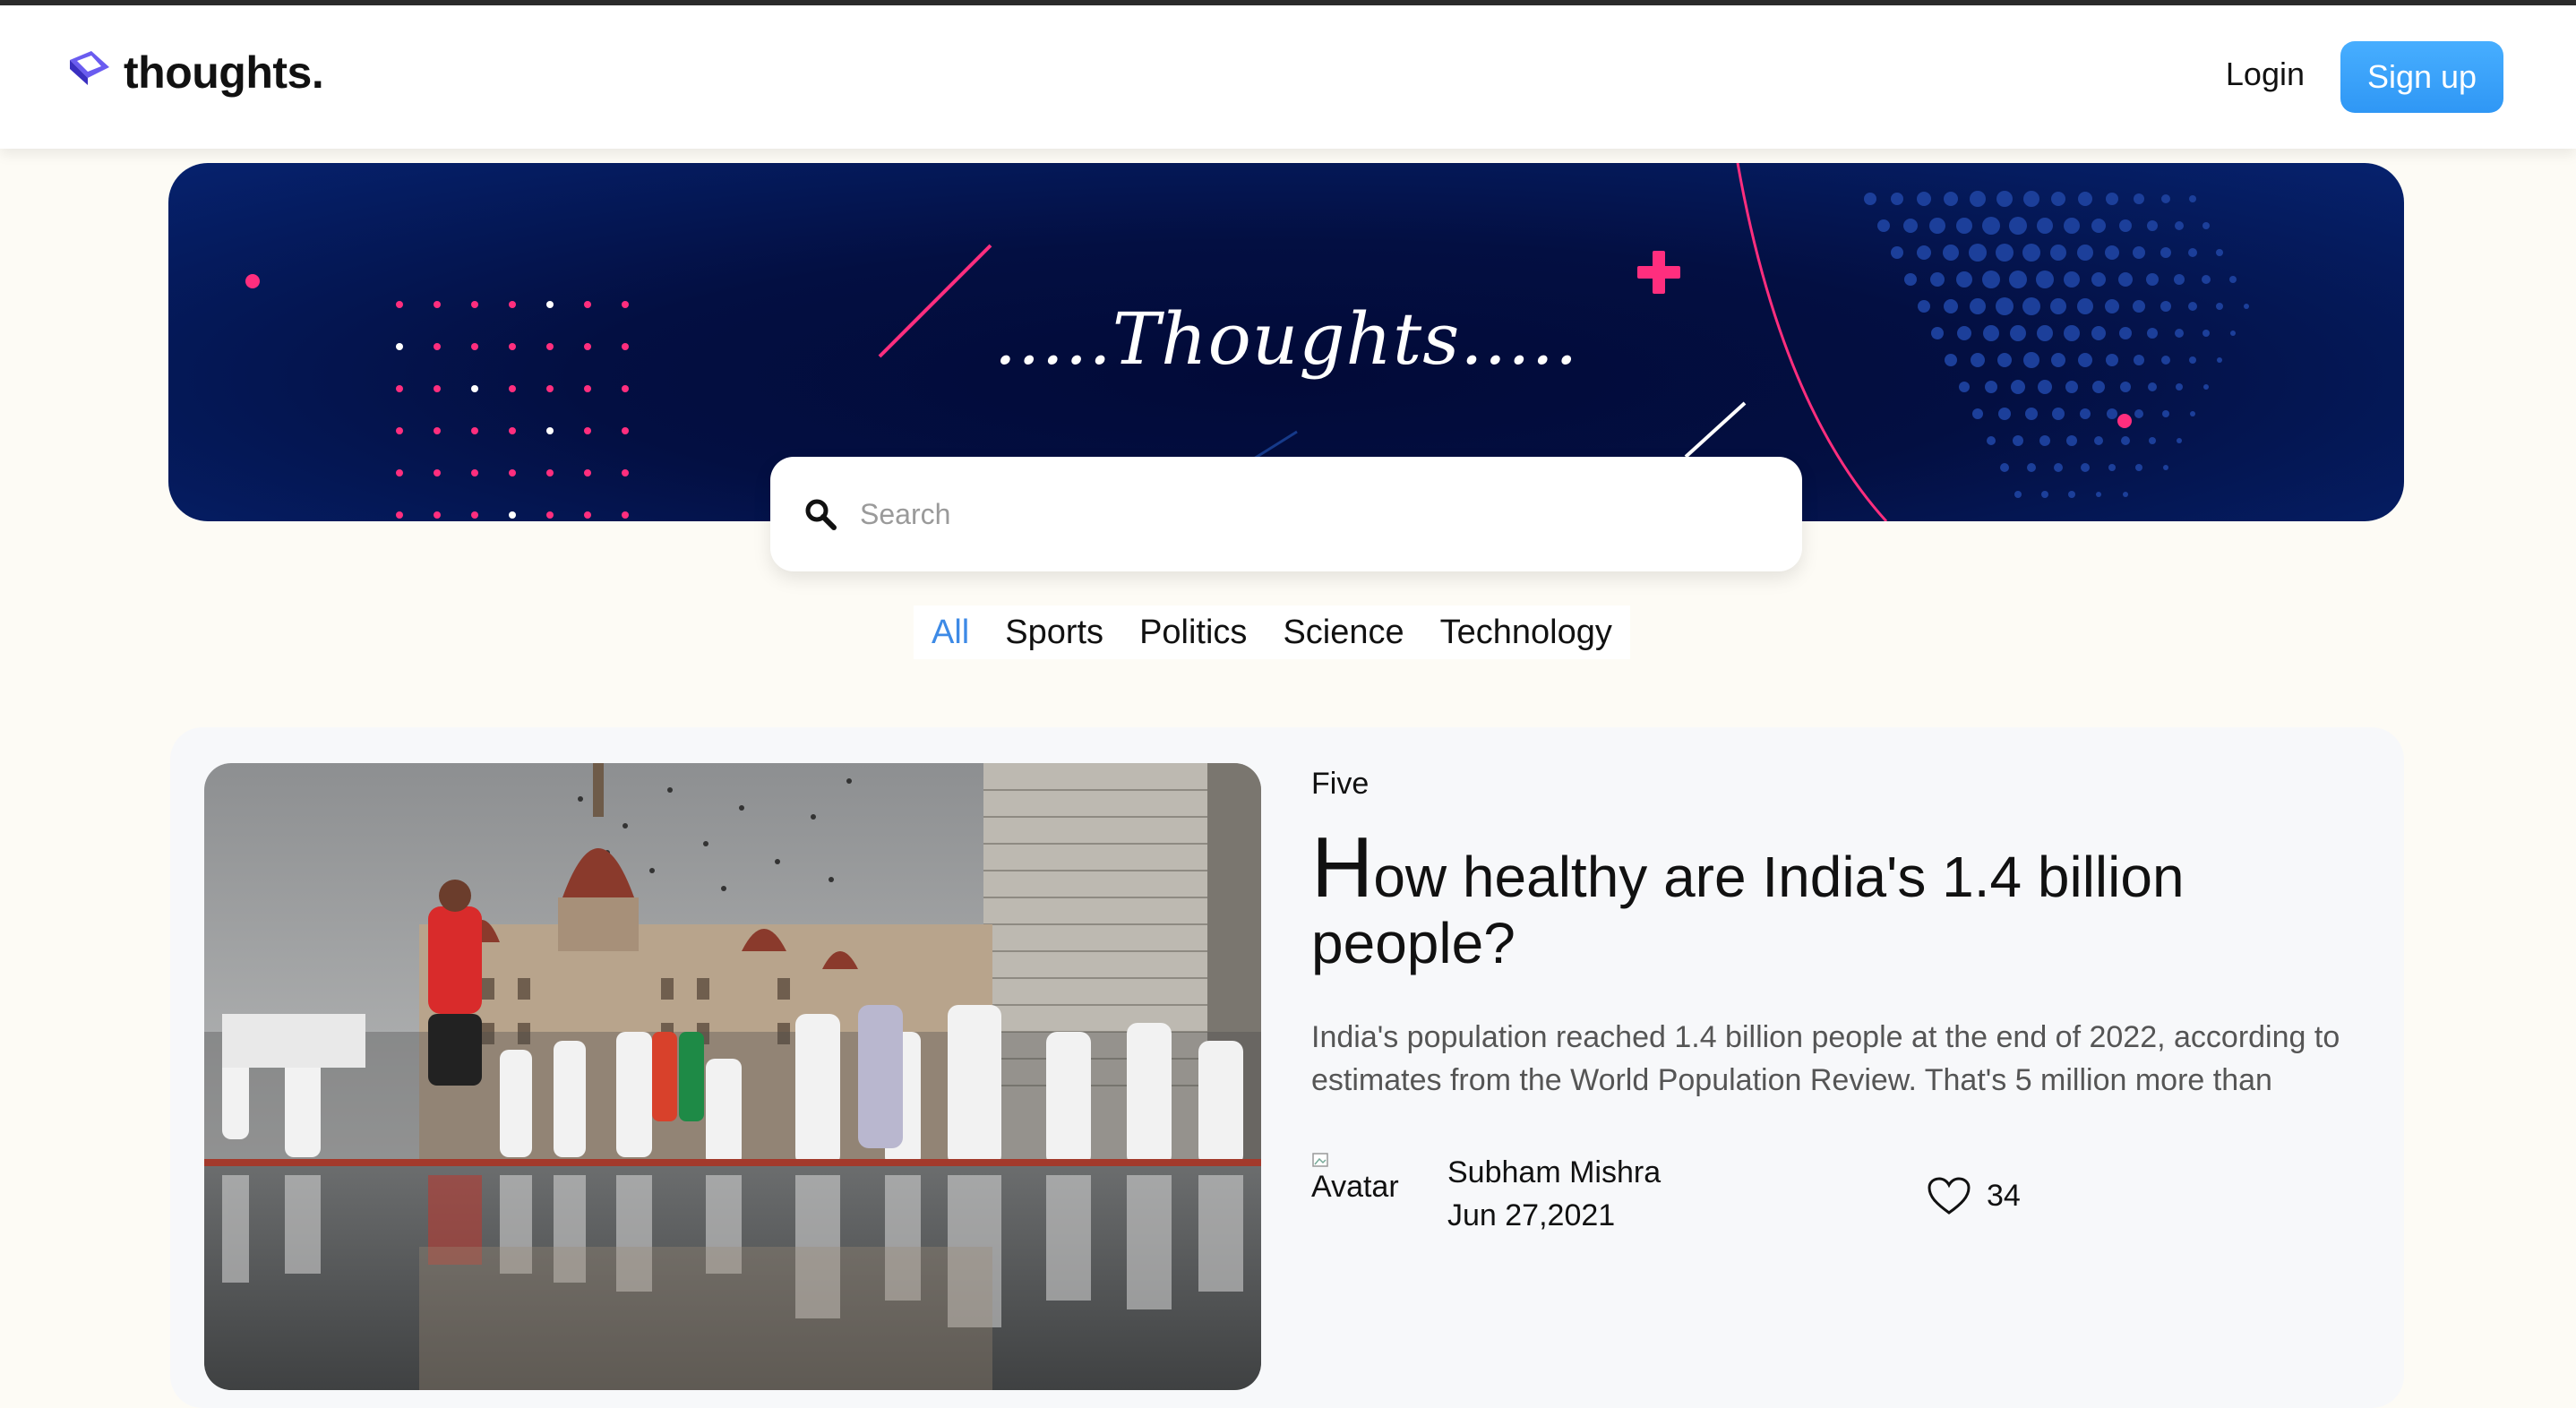 This screenshot has width=2576, height=1408. Describe the element at coordinates (1554, 1172) in the screenshot. I see `author-name: Subham Mishra` at that location.